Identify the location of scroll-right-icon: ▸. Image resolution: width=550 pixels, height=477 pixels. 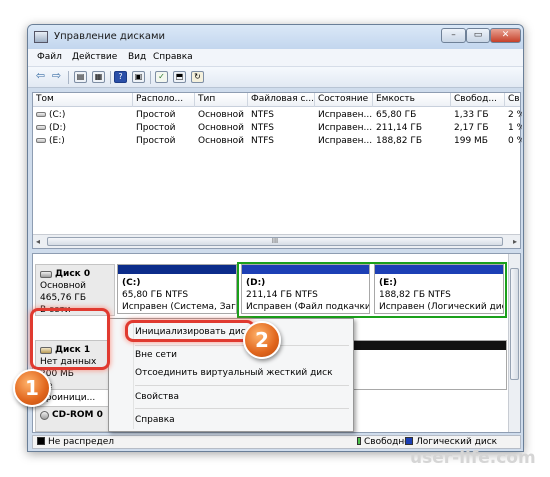
(515, 241).